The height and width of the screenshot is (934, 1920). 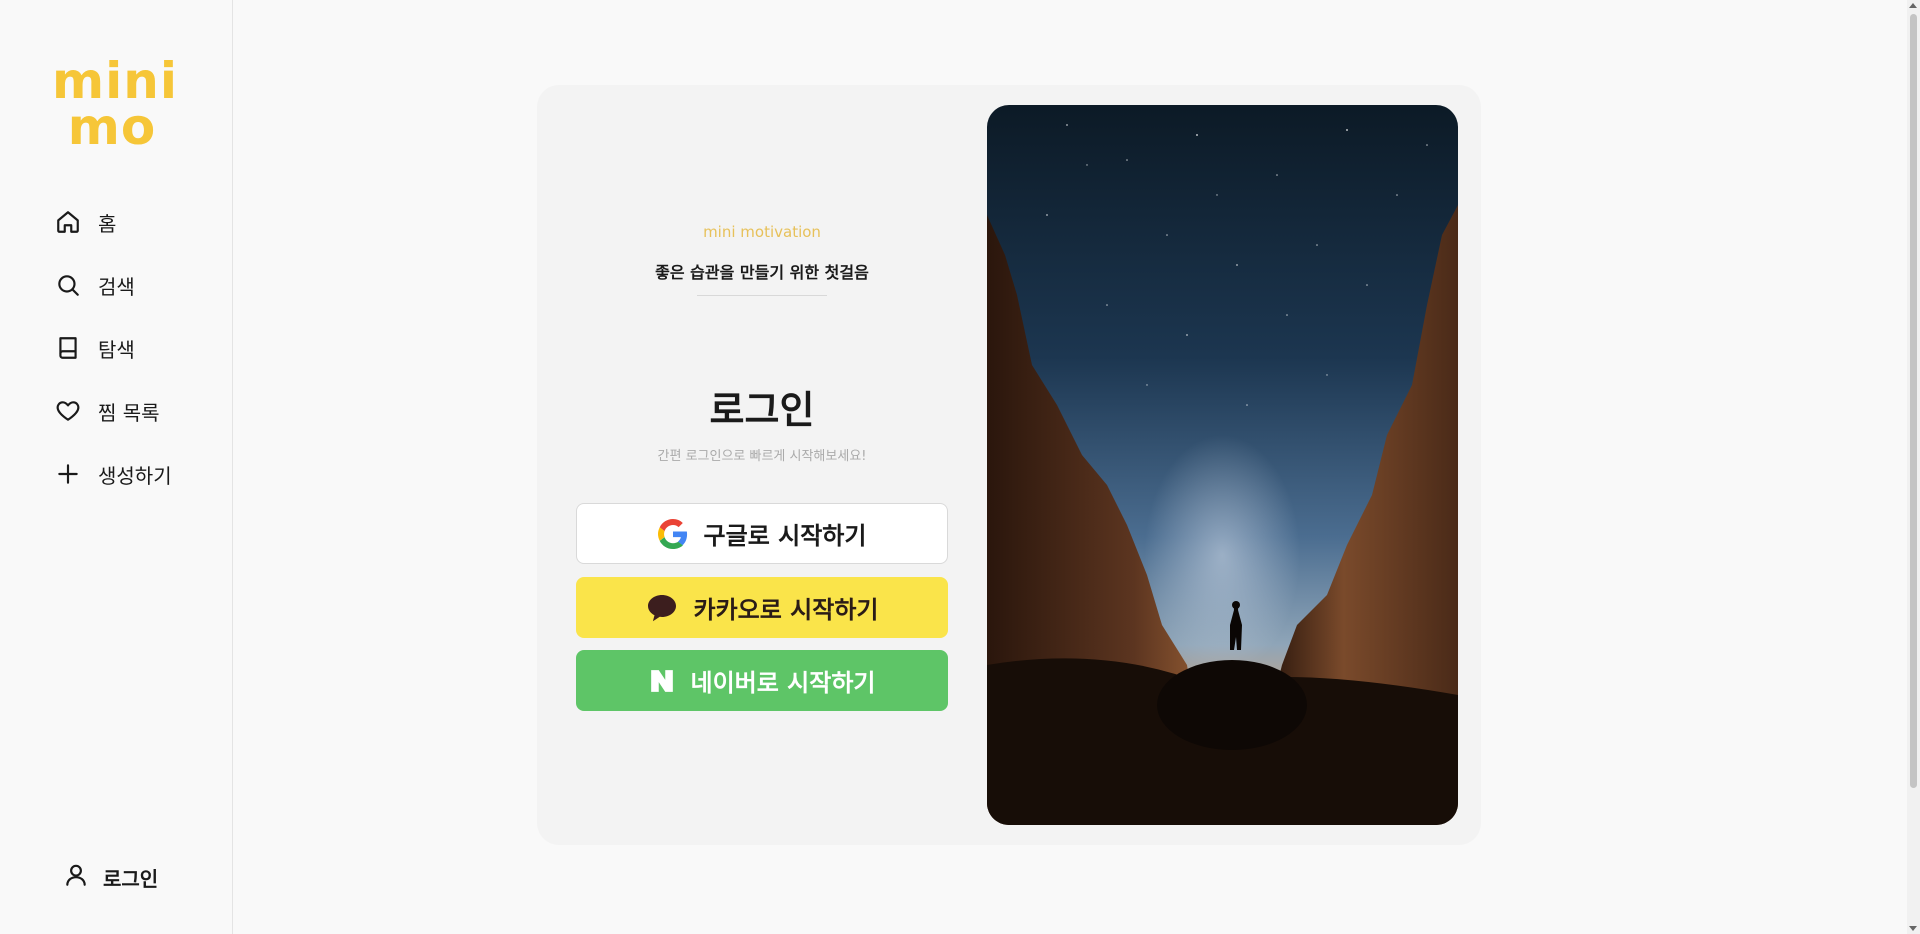 I want to click on google-login-button: 구글로 시작하기, so click(x=762, y=533).